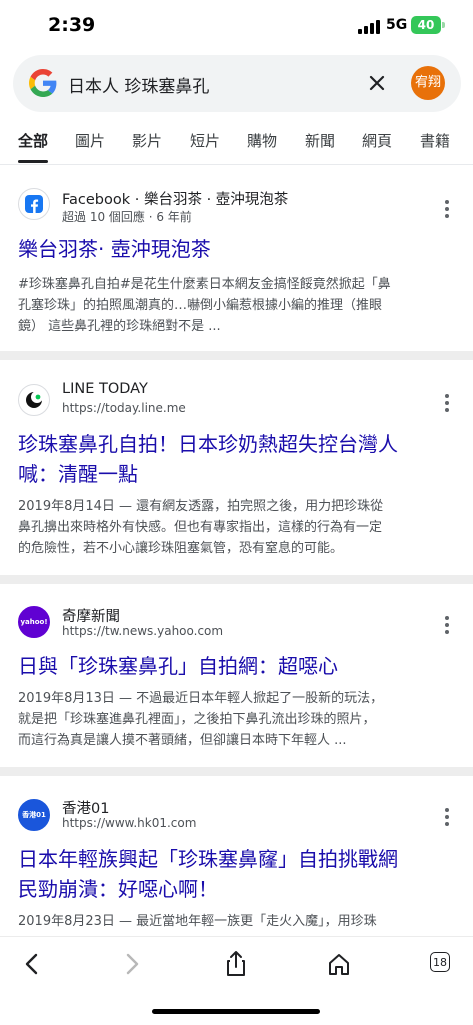 The height and width of the screenshot is (1025, 473). What do you see at coordinates (72, 25) in the screenshot?
I see `status-time: 2:39` at bounding box center [72, 25].